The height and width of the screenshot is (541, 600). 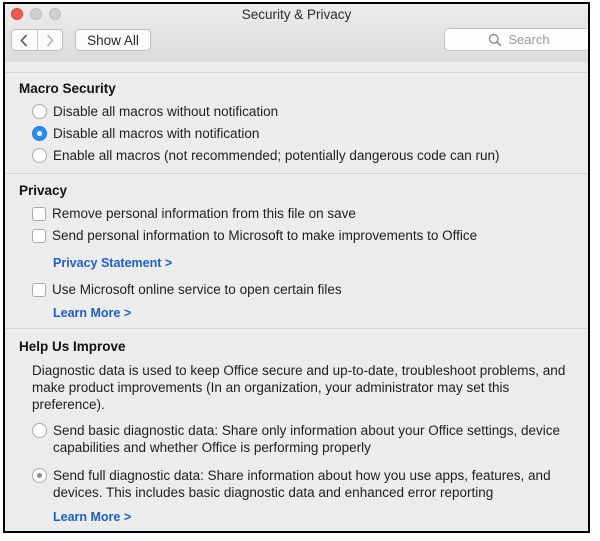 I want to click on macro-security-heading: Macro Security, so click(x=67, y=88).